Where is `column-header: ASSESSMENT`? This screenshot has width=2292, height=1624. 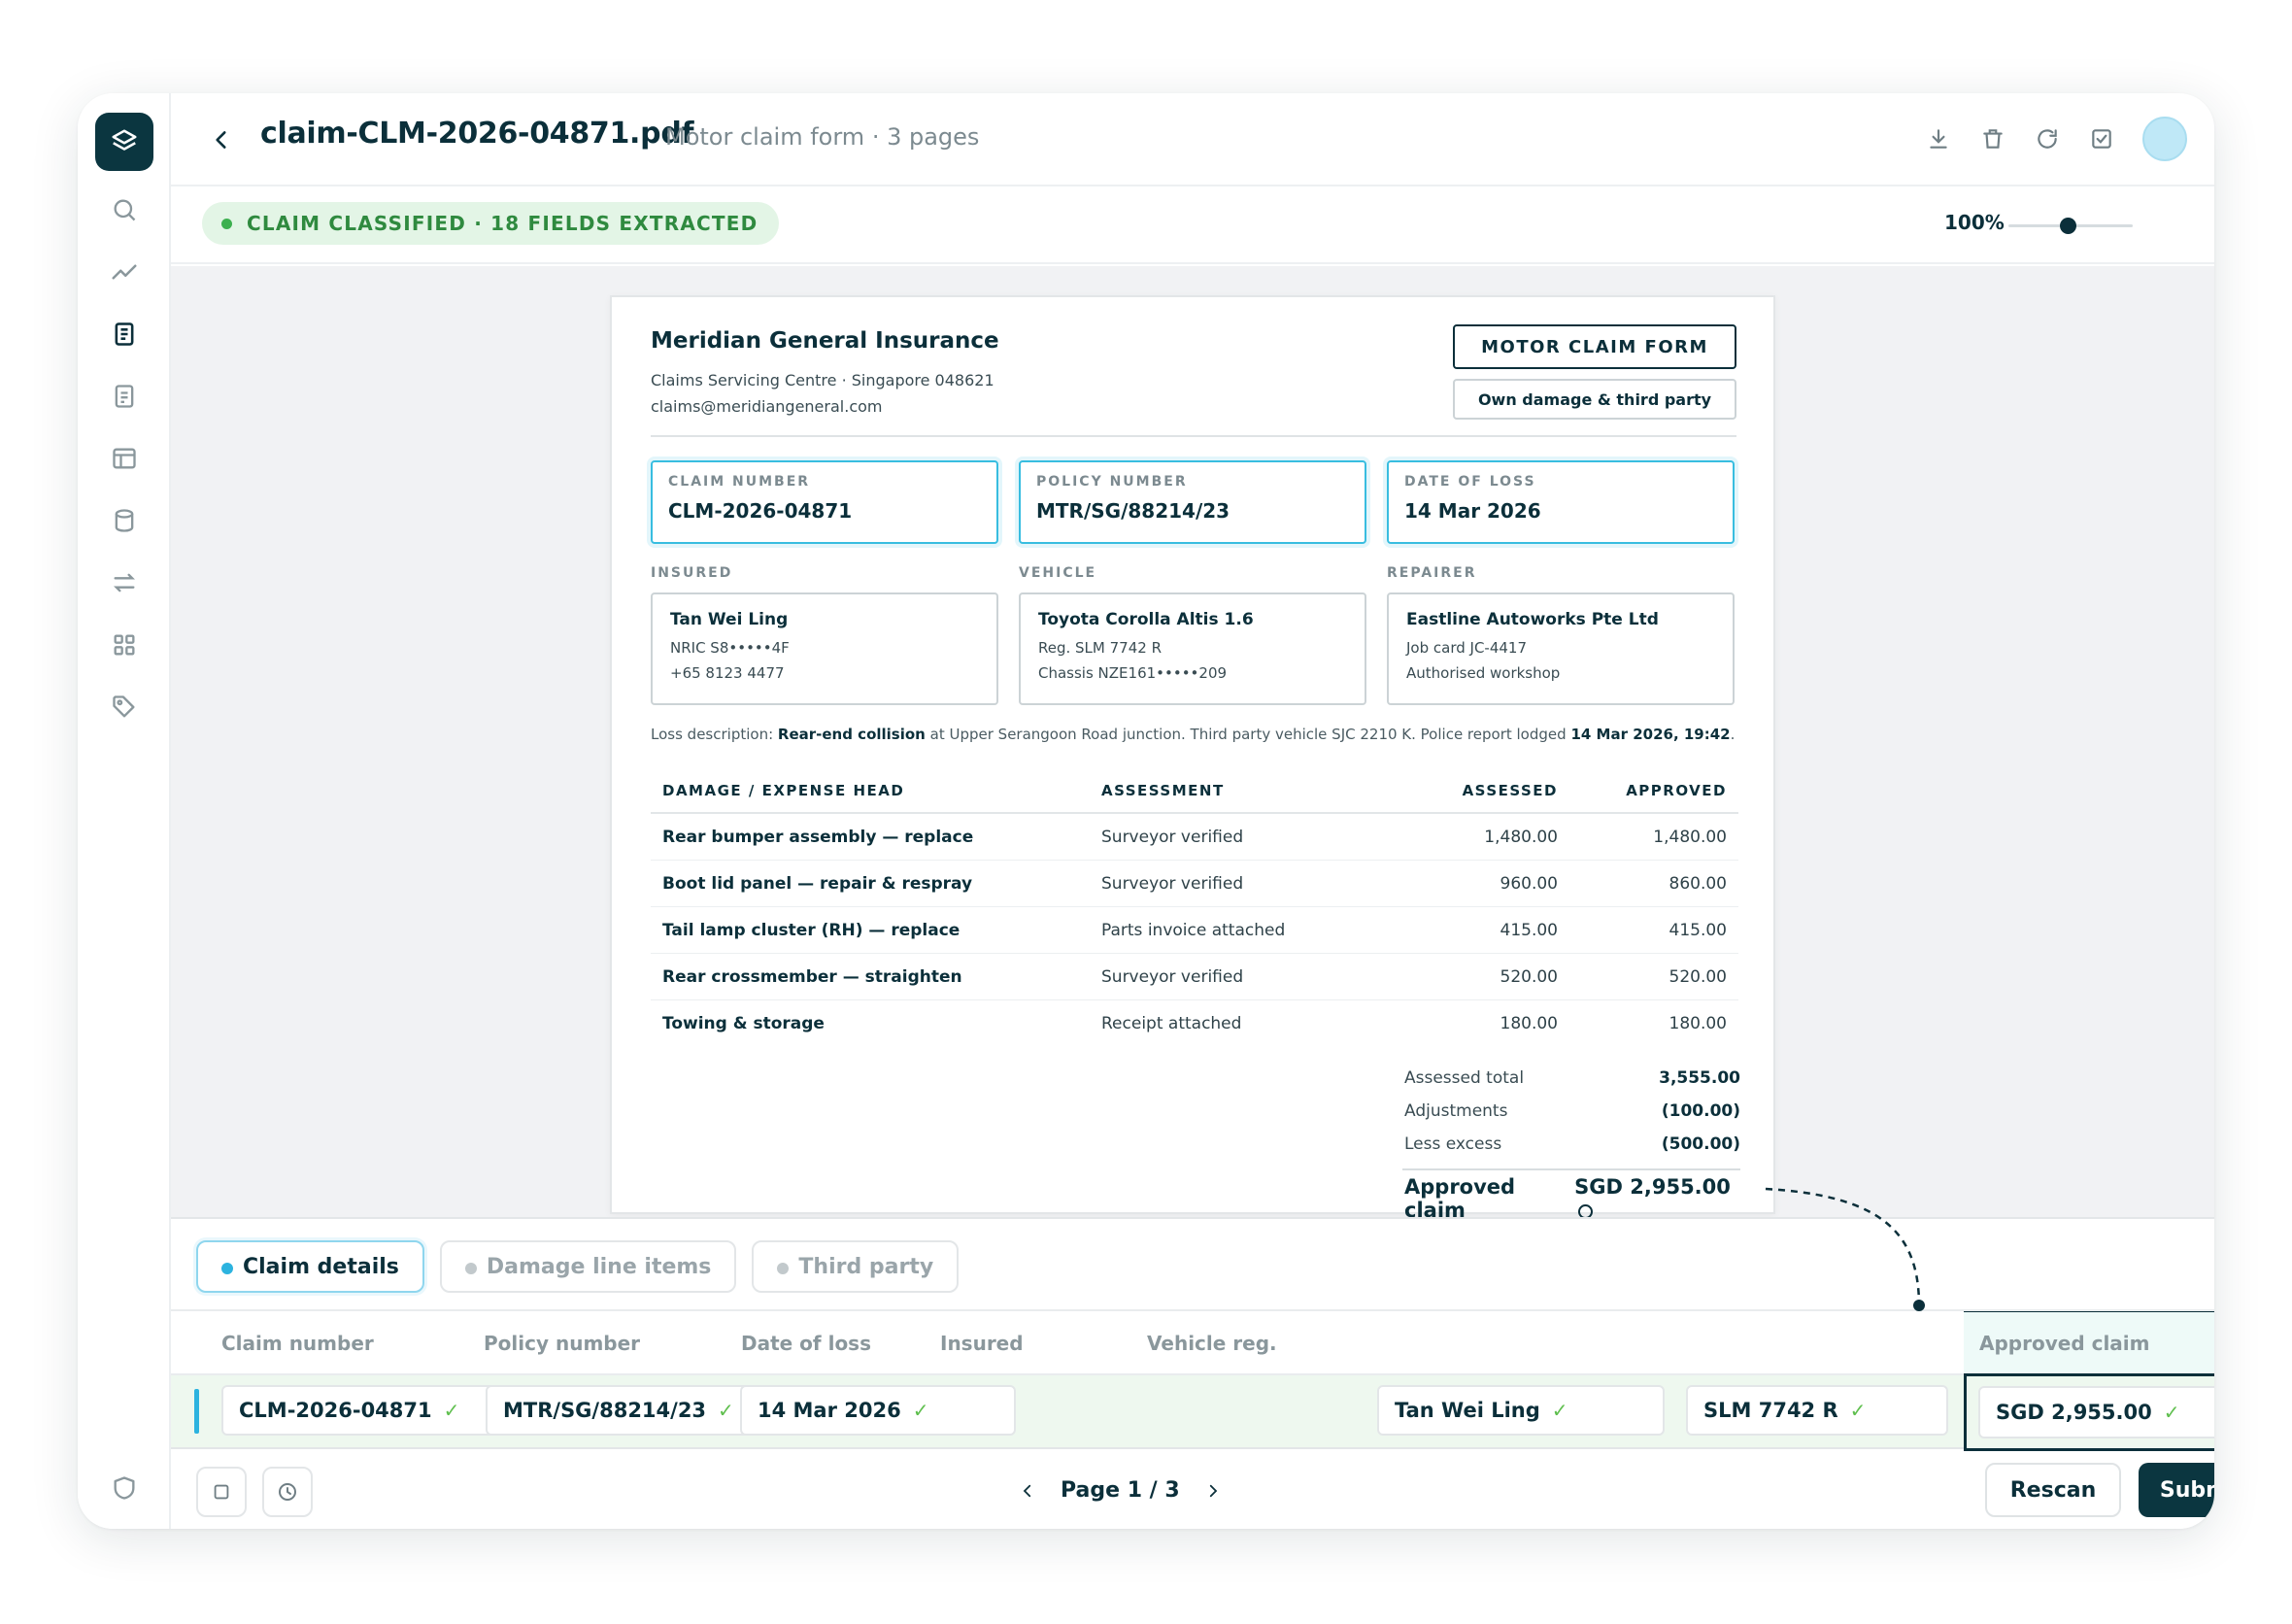 column-header: ASSESSMENT is located at coordinates (1163, 790).